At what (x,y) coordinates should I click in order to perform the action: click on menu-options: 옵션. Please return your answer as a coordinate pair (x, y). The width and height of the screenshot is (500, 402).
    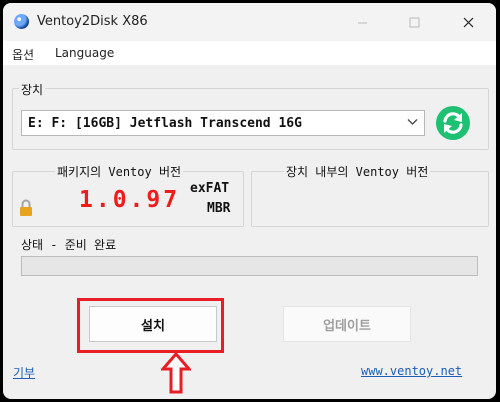
    Looking at the image, I should click on (23, 54).